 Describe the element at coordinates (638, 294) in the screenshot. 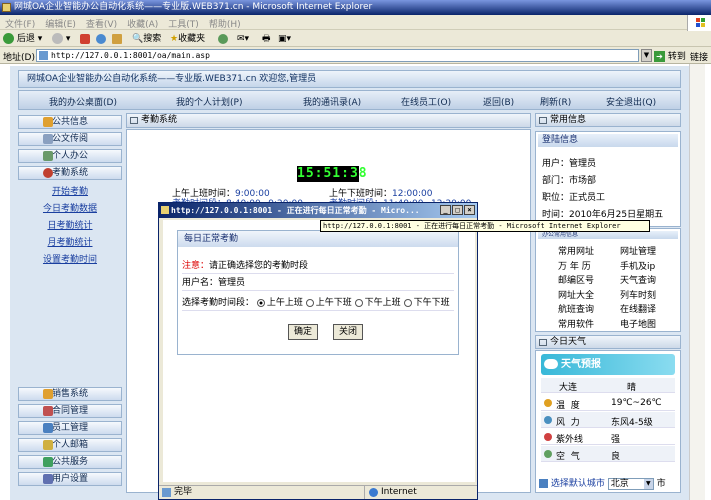

I see `tool-link: 列车时刻` at that location.